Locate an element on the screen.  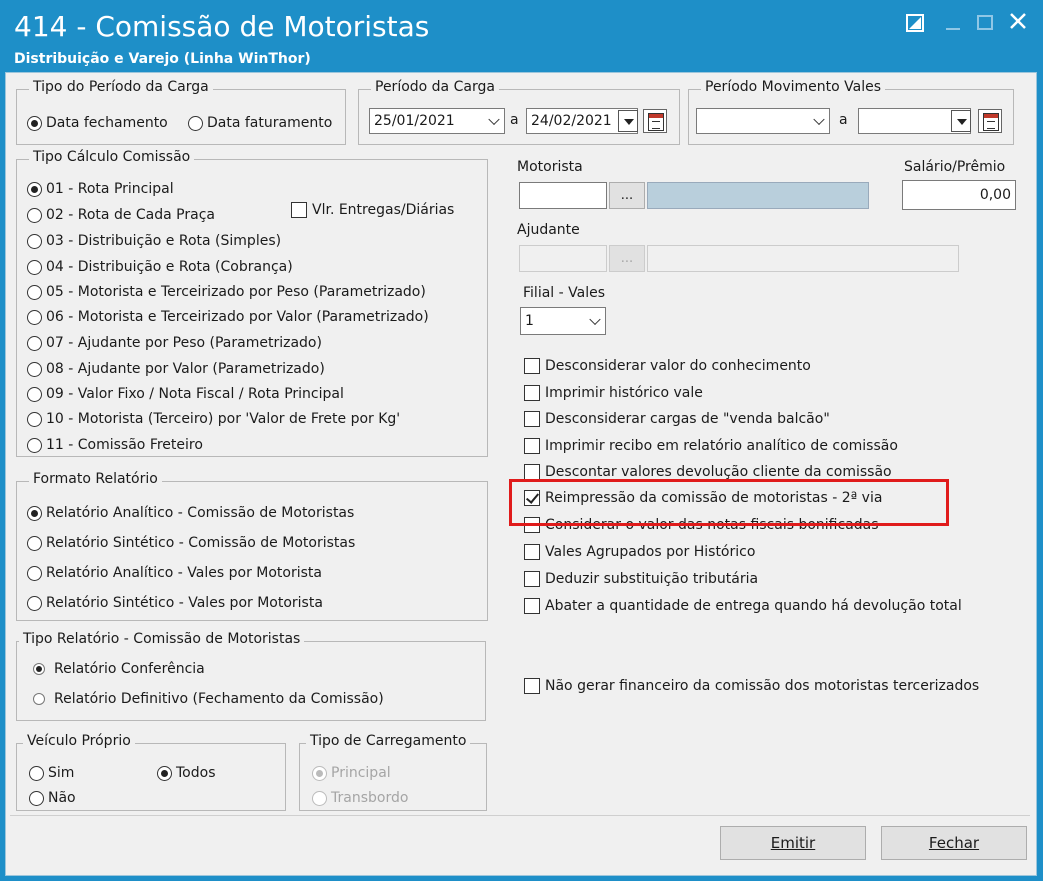
tipo-calculo-legend: Tipo Cálculo Comissão is located at coordinates (112, 157).